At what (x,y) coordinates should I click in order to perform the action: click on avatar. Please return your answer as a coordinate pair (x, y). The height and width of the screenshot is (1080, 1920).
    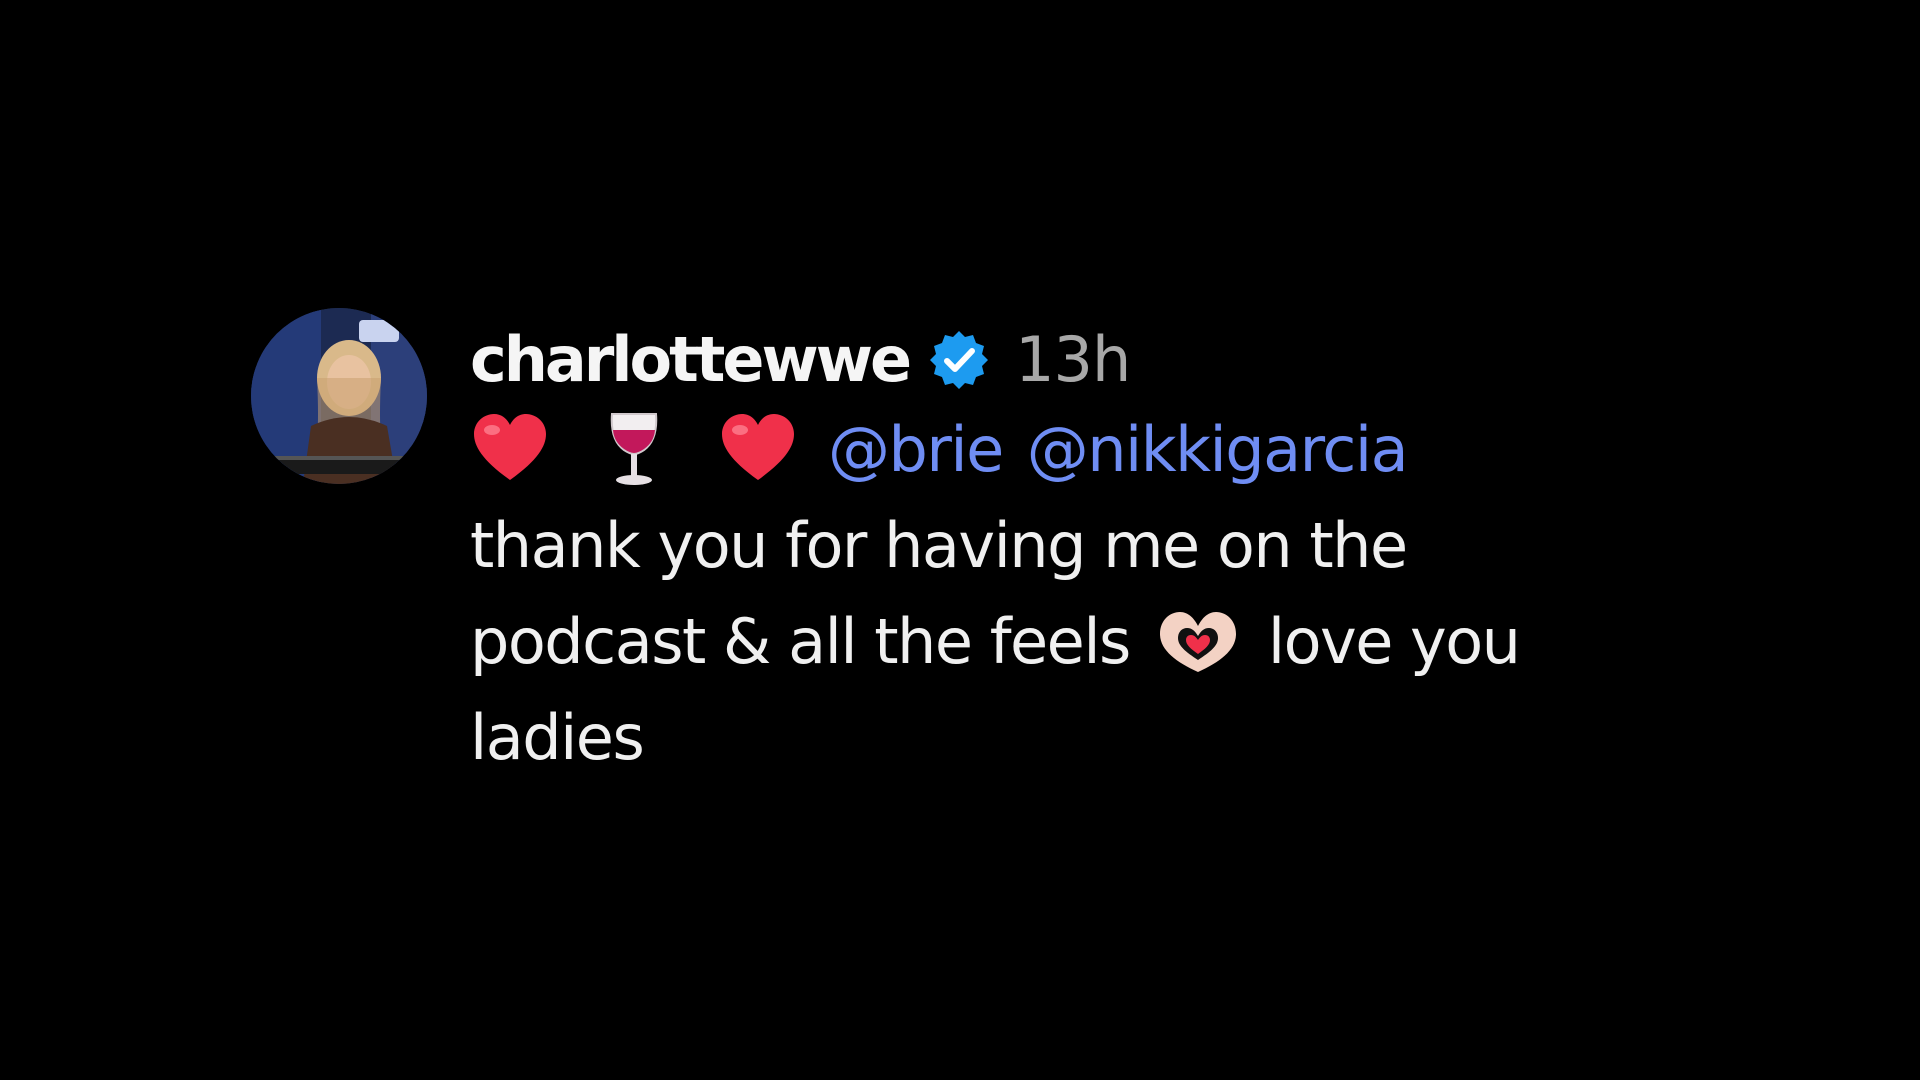
    Looking at the image, I should click on (339, 396).